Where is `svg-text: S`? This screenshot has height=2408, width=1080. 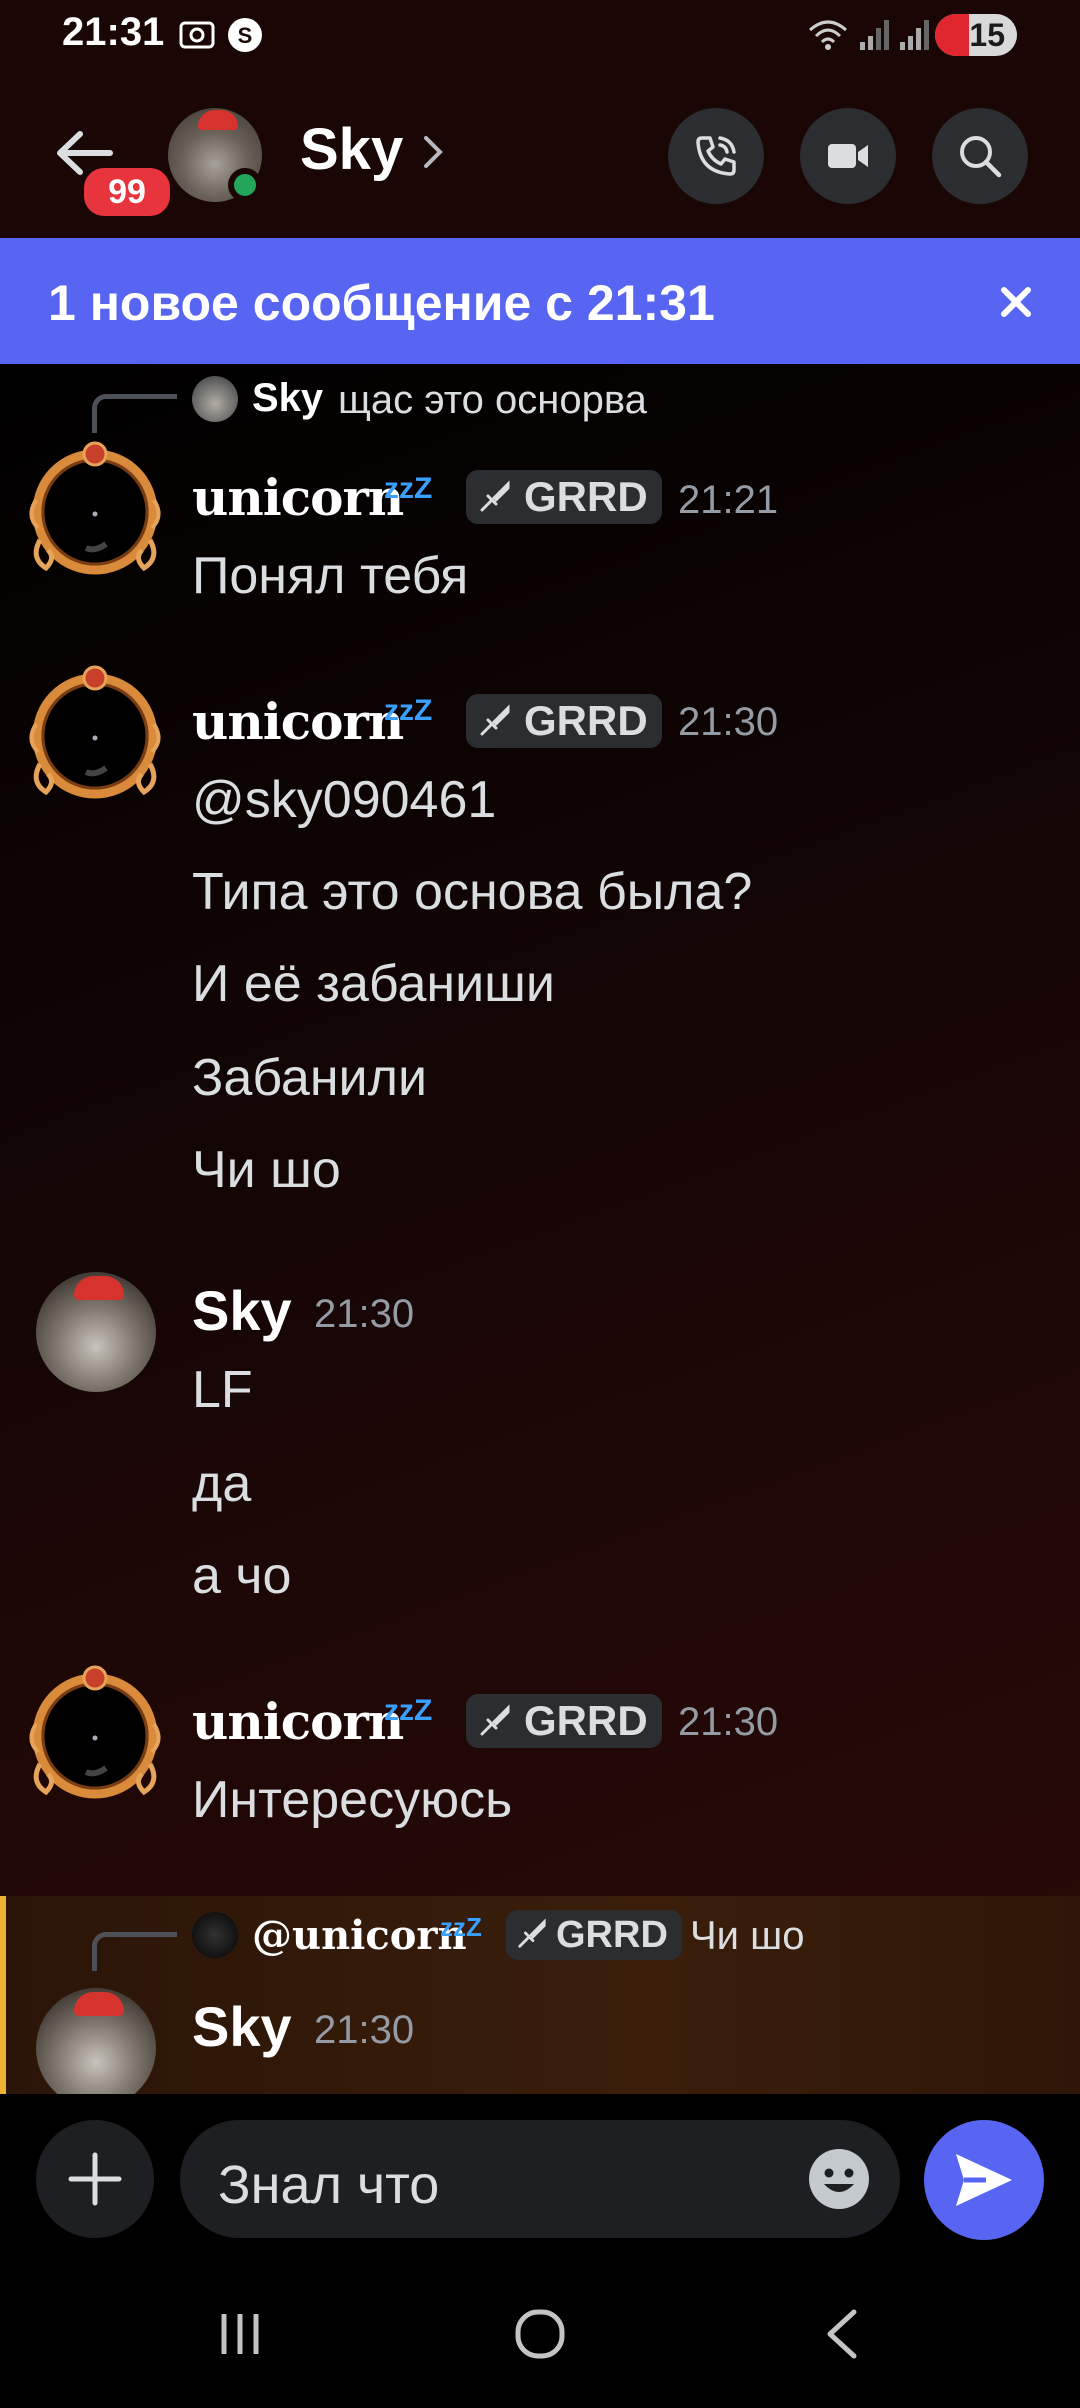
svg-text: S is located at coordinates (245, 35).